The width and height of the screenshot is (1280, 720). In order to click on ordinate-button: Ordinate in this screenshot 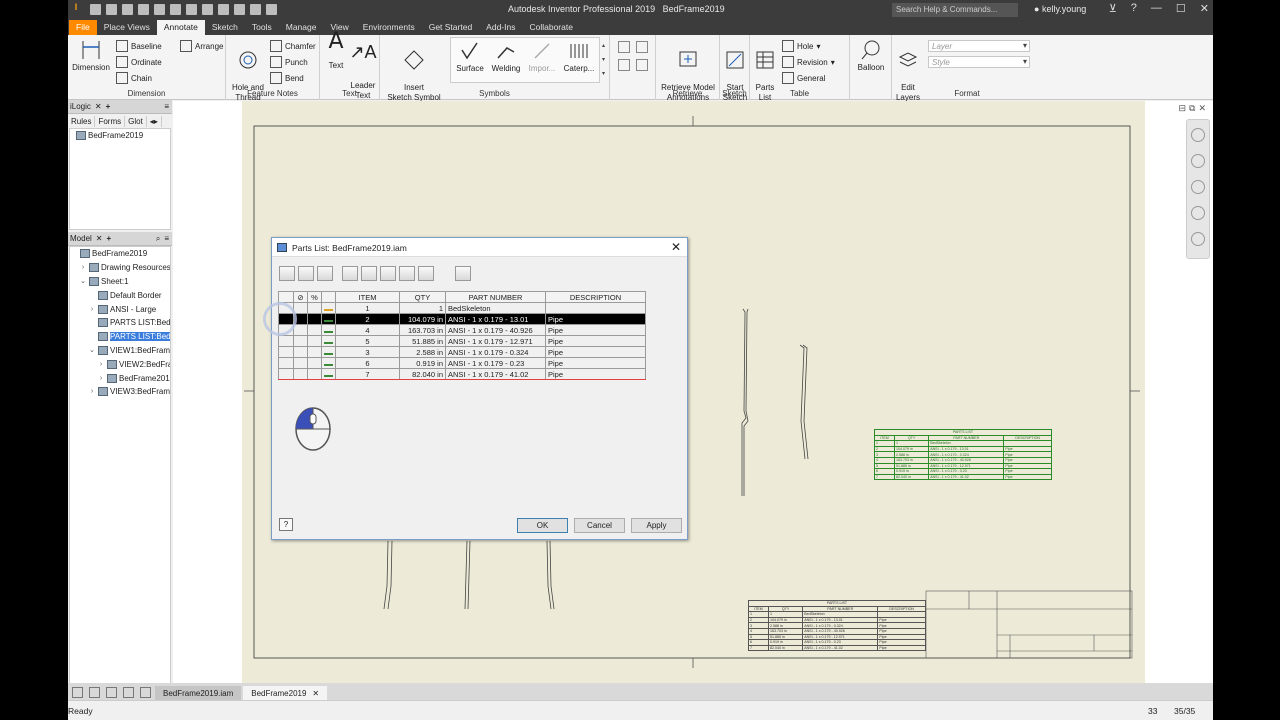, I will do `click(139, 62)`.